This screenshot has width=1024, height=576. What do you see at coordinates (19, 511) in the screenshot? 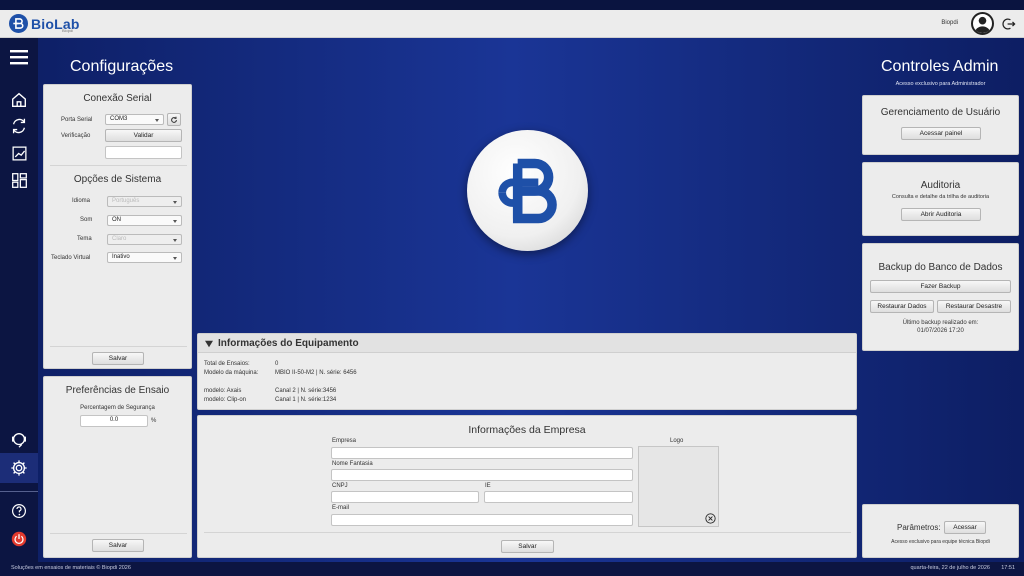
I see `help-icon` at bounding box center [19, 511].